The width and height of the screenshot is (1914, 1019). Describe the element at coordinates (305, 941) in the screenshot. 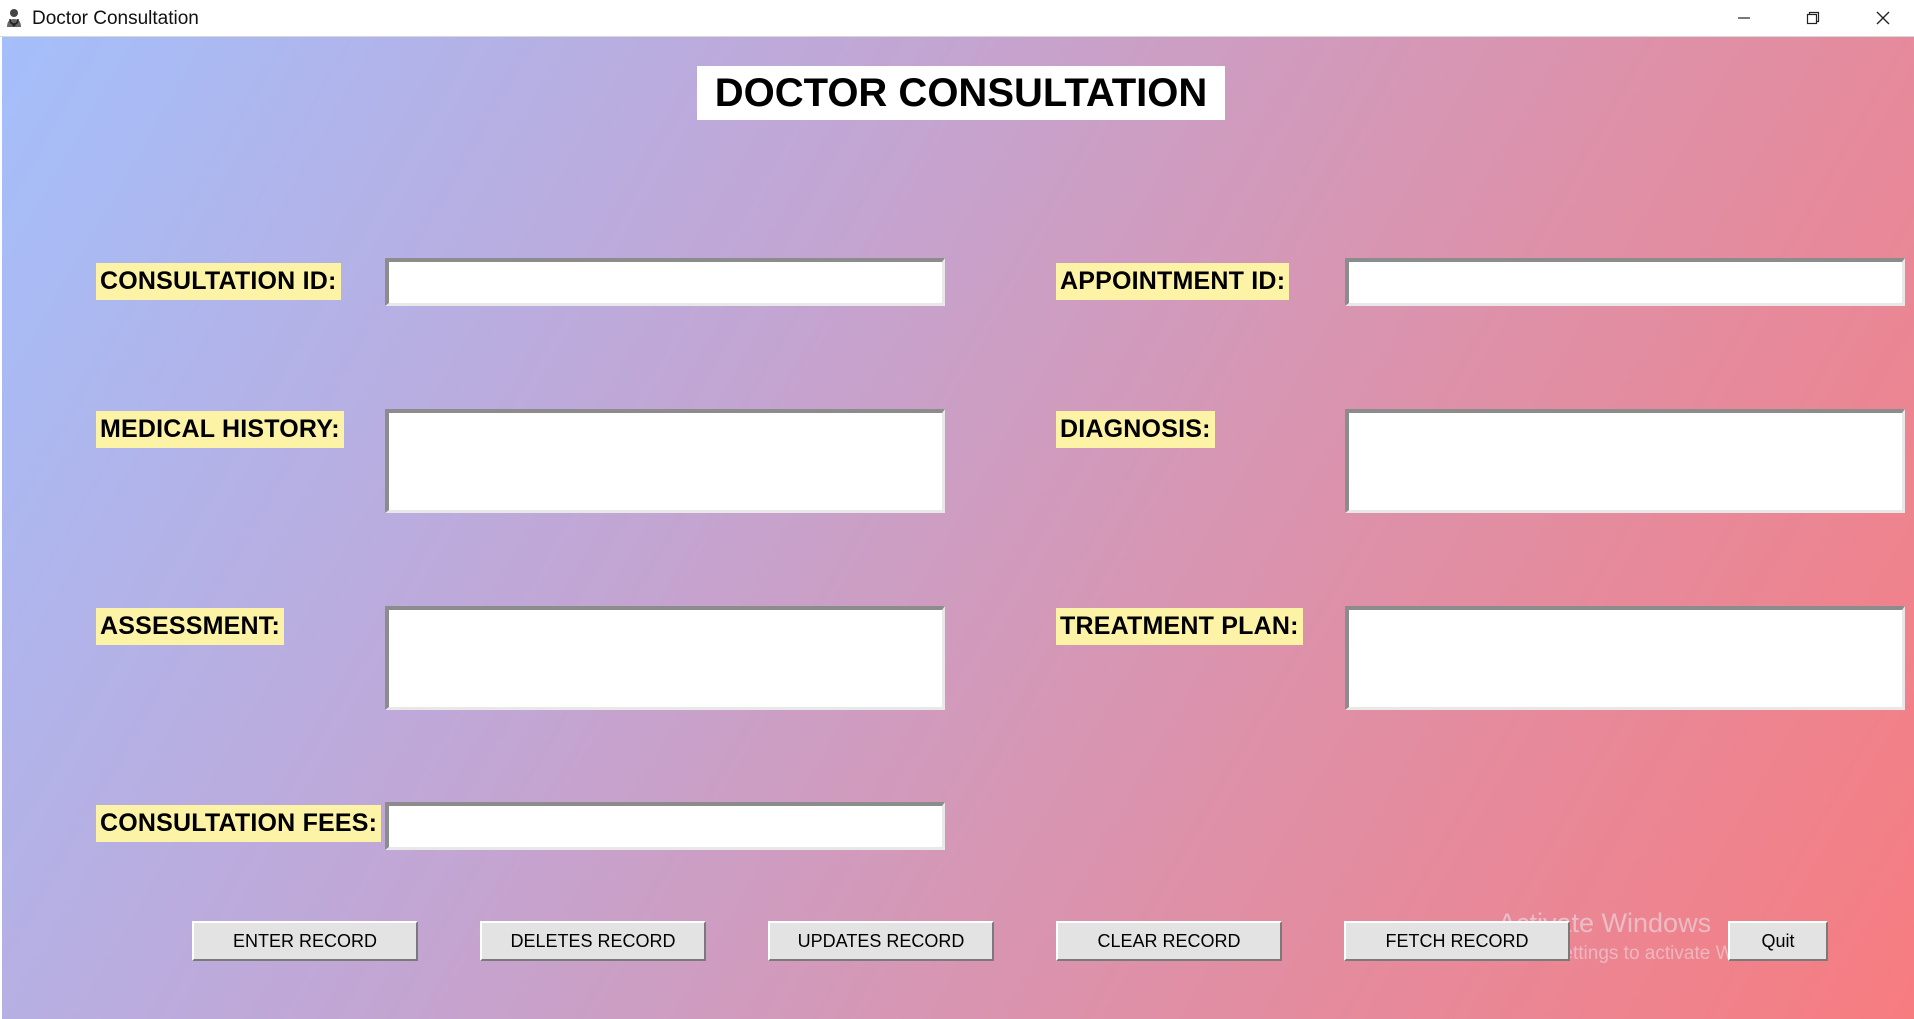

I see `enter-record-button: ENTER RECORD` at that location.